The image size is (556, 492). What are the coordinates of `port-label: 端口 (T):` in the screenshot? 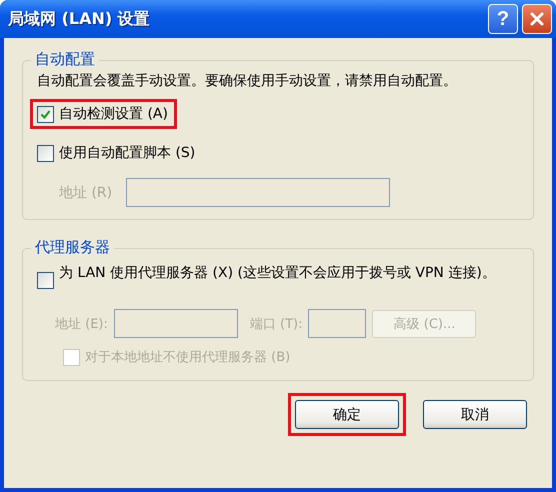 It's located at (276, 324).